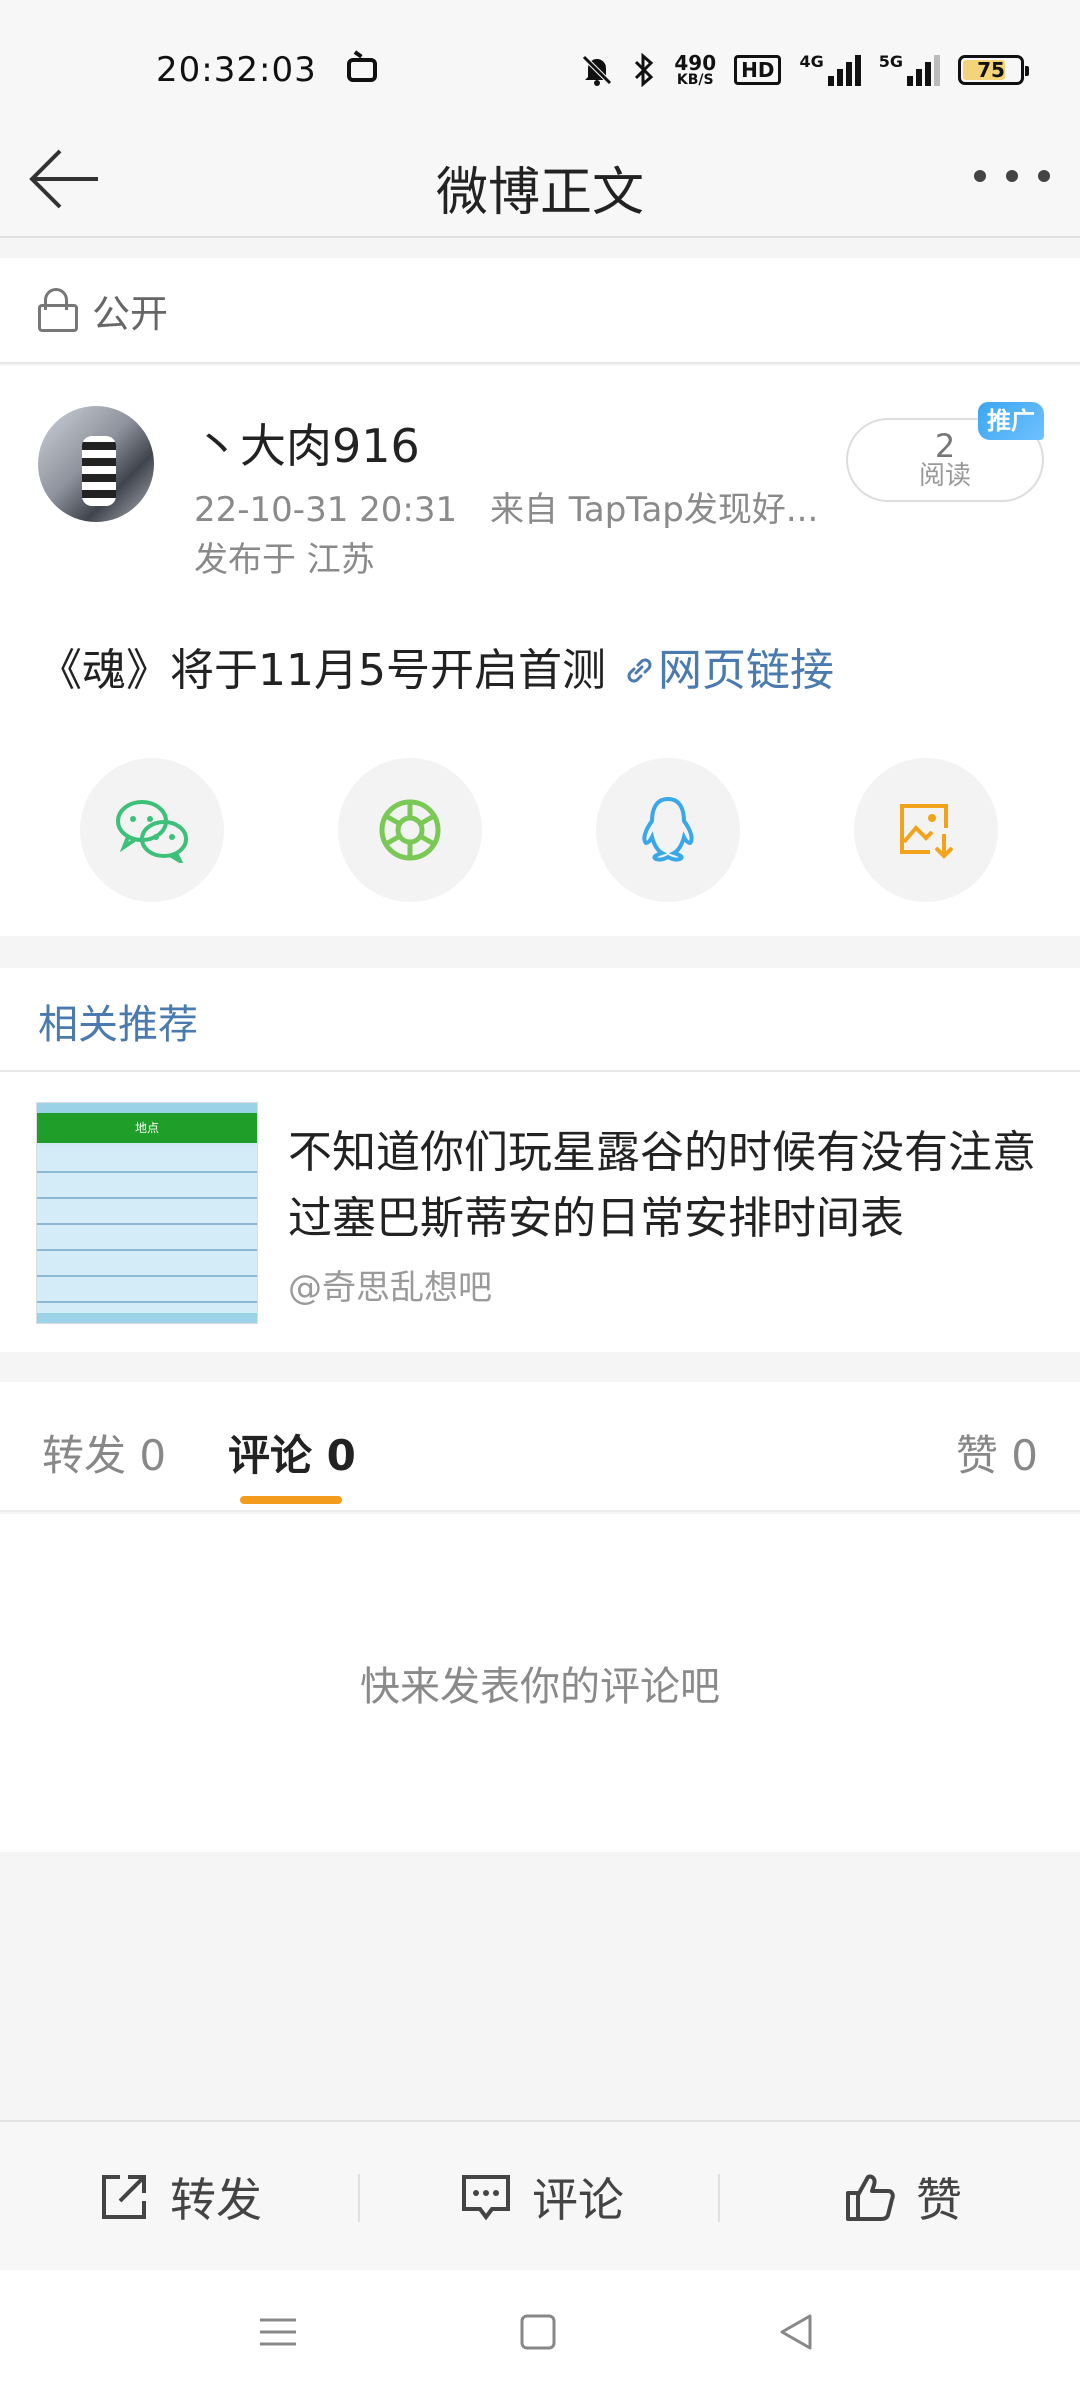 The width and height of the screenshot is (1080, 2400). I want to click on moments-icon, so click(410, 830).